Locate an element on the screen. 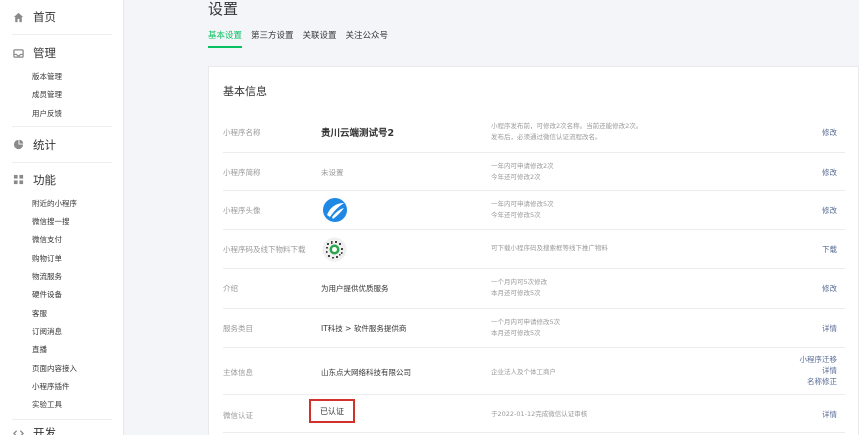 This screenshot has height=435, width=859. sidebar-item-label: 首页 is located at coordinates (44, 17).